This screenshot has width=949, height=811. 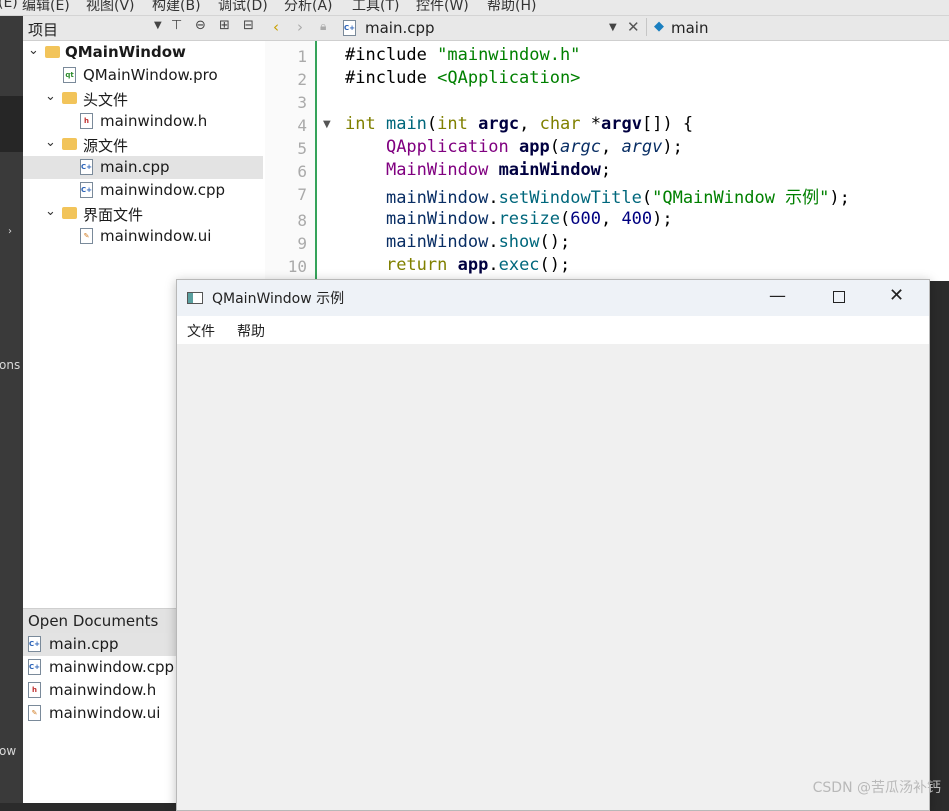 I want to click on tree-item-project: ⌄ QMainWindow, so click(x=143, y=52).